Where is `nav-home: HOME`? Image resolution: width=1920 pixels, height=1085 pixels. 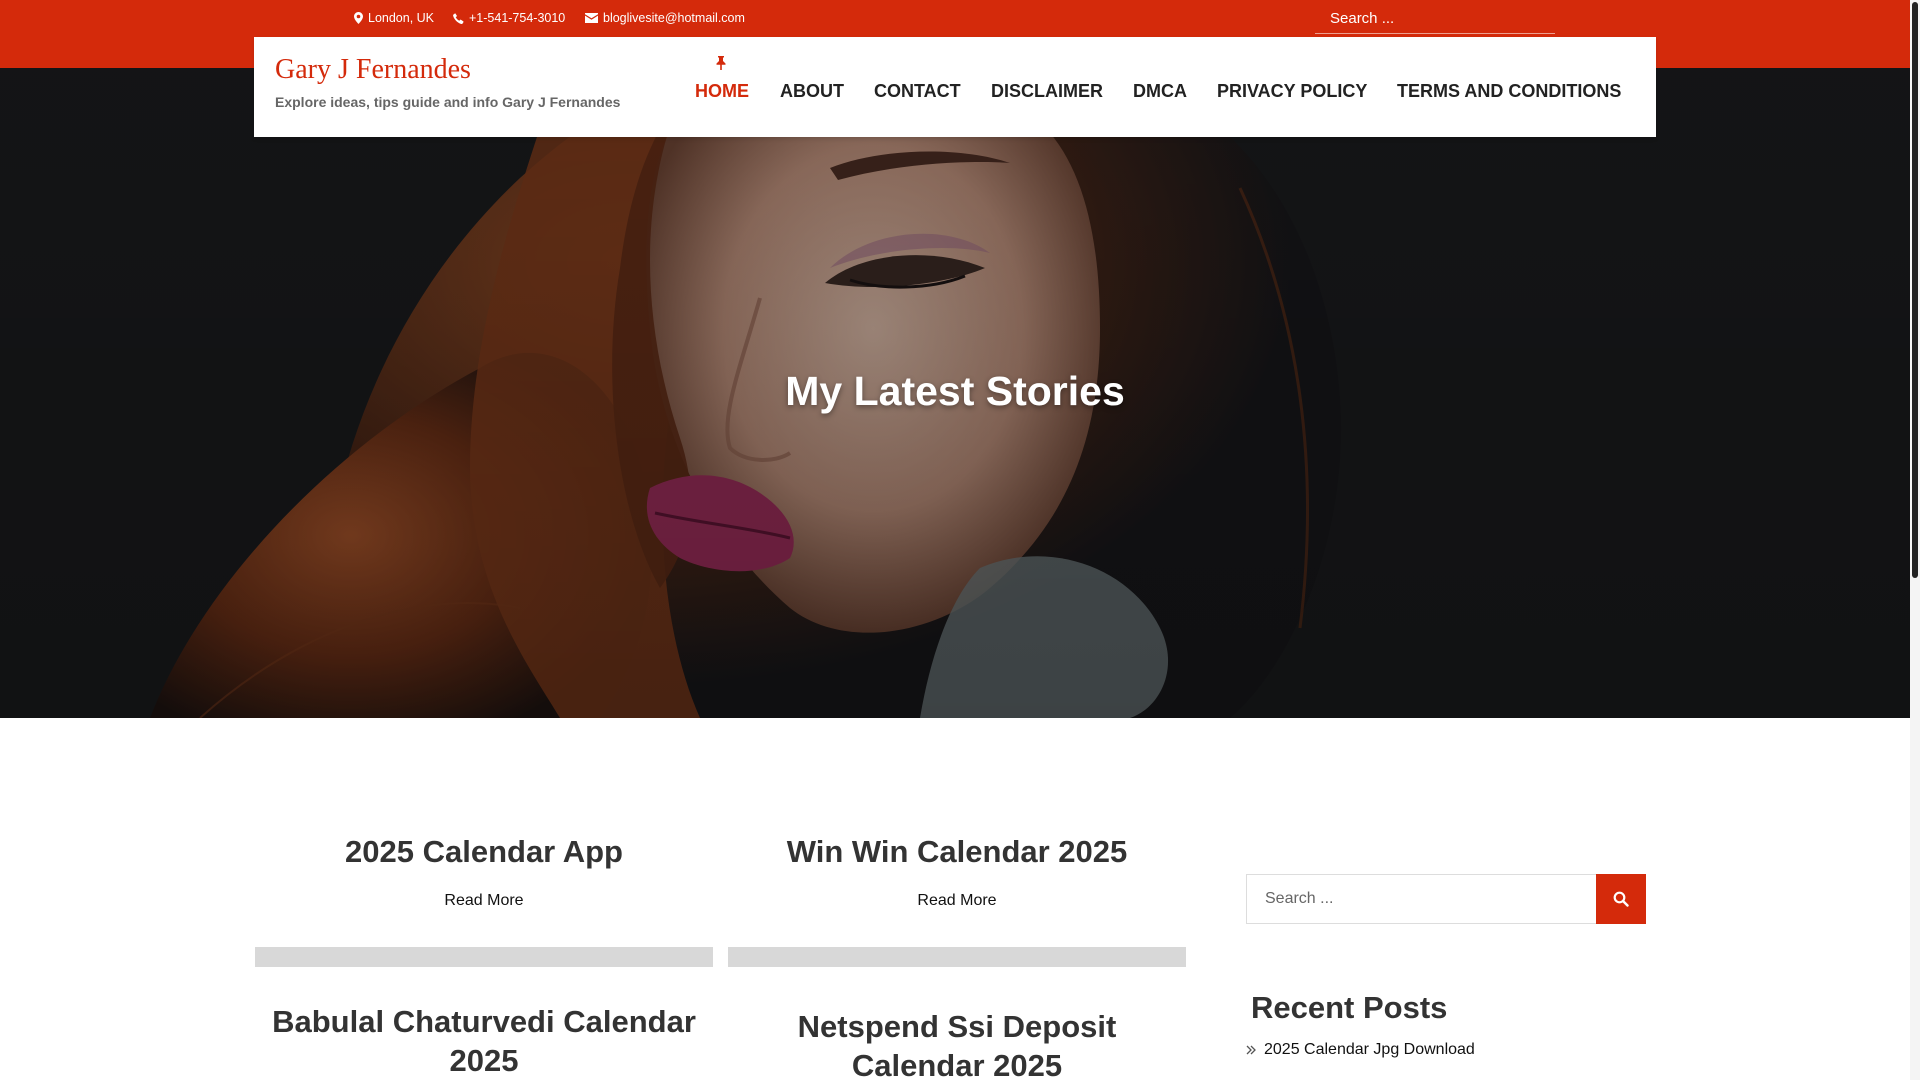
nav-home: HOME is located at coordinates (722, 91).